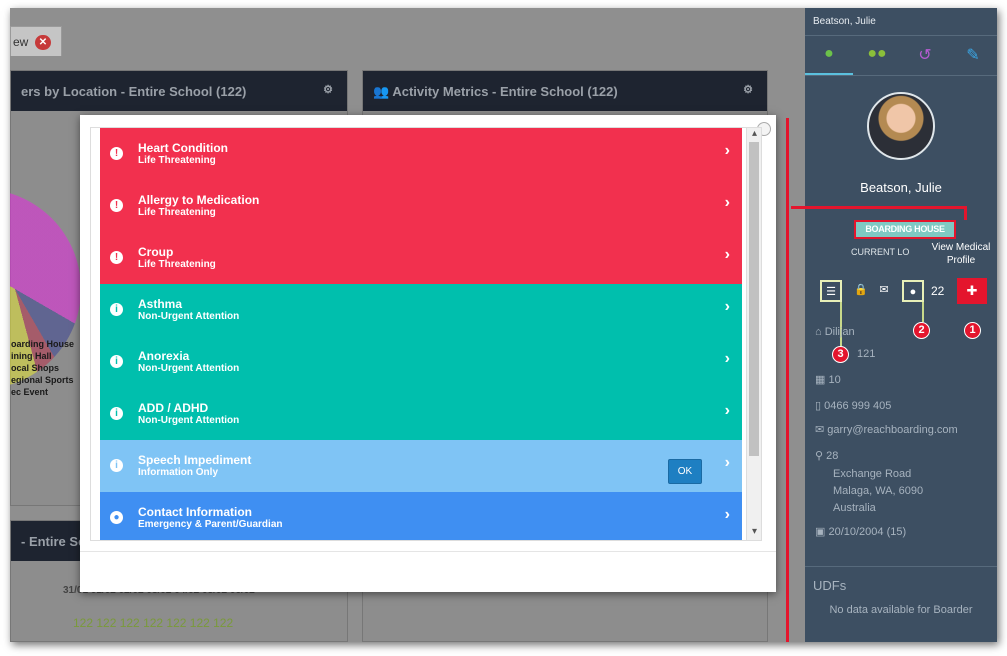  I want to click on marker-1: 1, so click(972, 330).